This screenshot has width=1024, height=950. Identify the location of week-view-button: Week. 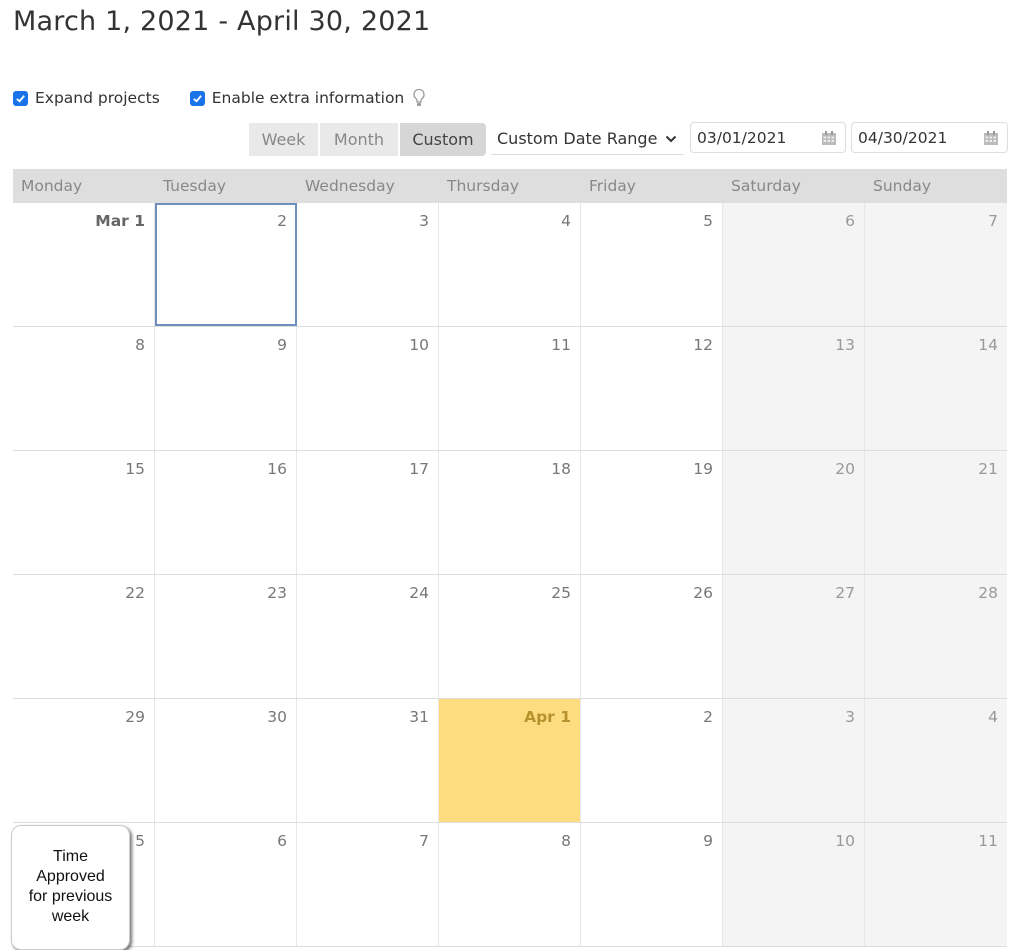
(284, 139).